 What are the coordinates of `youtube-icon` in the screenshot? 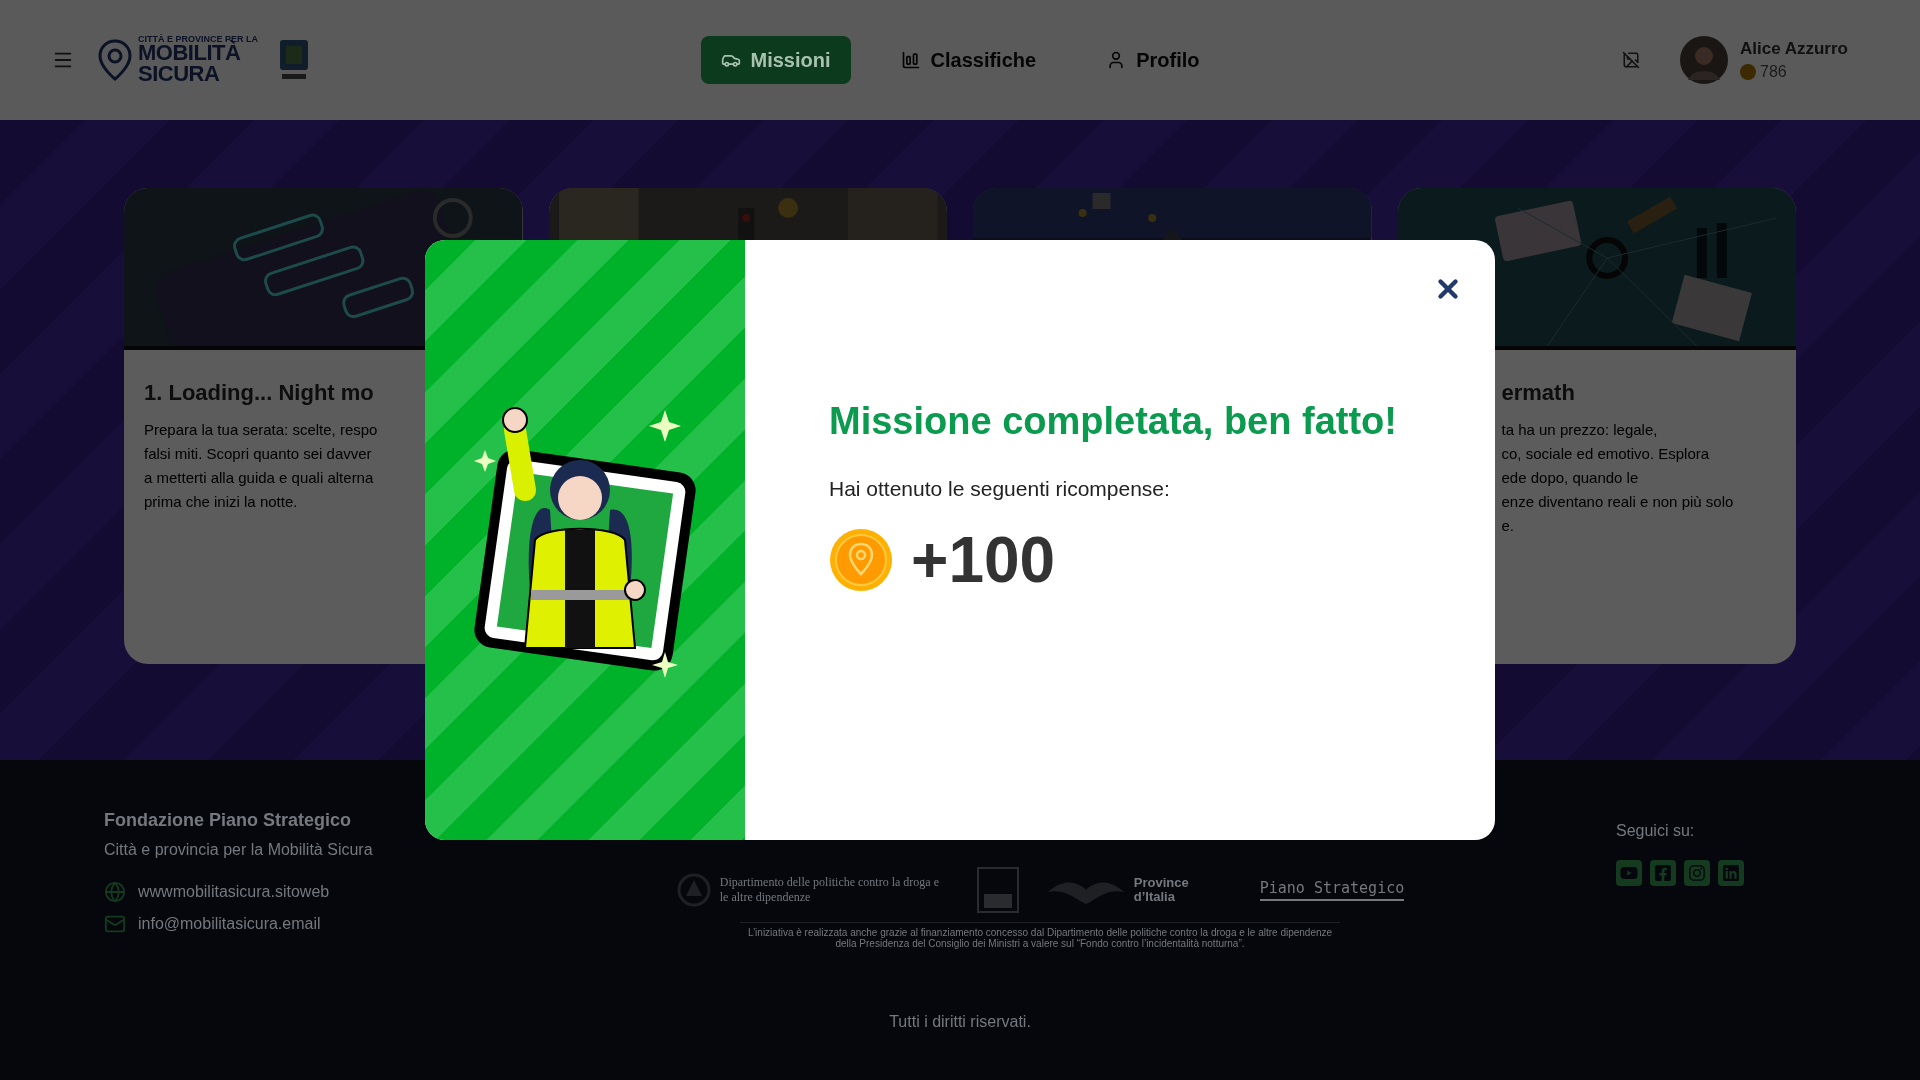 It's located at (1629, 873).